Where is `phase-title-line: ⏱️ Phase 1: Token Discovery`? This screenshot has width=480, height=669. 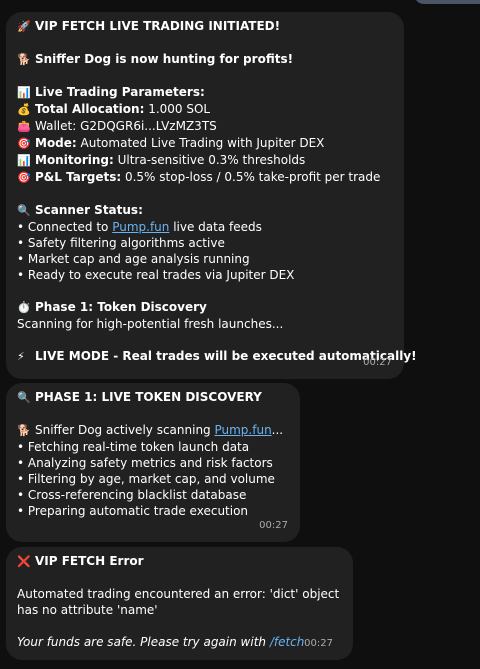 phase-title-line: ⏱️ Phase 1: Token Discovery is located at coordinates (204, 307).